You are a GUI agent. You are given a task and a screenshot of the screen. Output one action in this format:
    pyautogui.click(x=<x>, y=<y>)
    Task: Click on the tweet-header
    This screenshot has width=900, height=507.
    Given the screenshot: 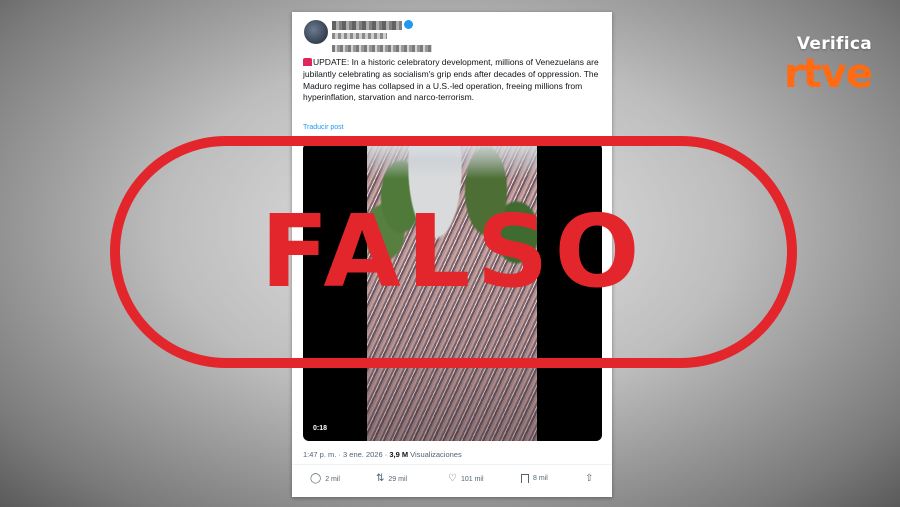 What is the action you would take?
    pyautogui.click(x=452, y=40)
    